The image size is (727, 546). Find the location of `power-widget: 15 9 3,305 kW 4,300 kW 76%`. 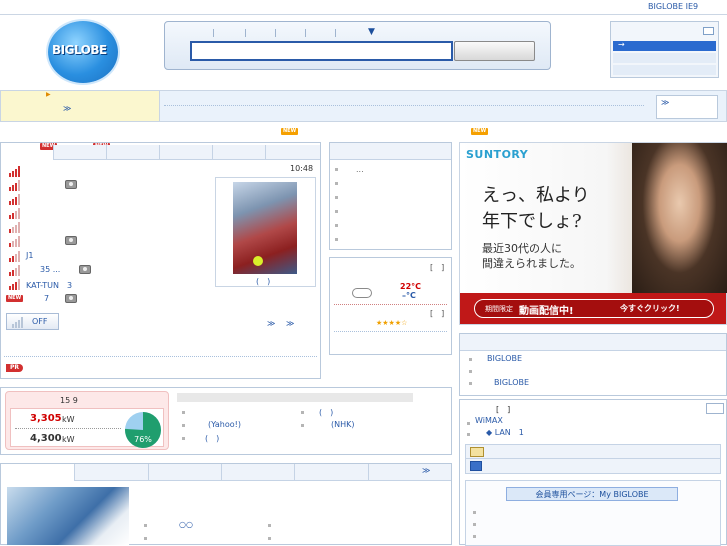

power-widget: 15 9 3,305 kW 4,300 kW 76% is located at coordinates (87, 420).